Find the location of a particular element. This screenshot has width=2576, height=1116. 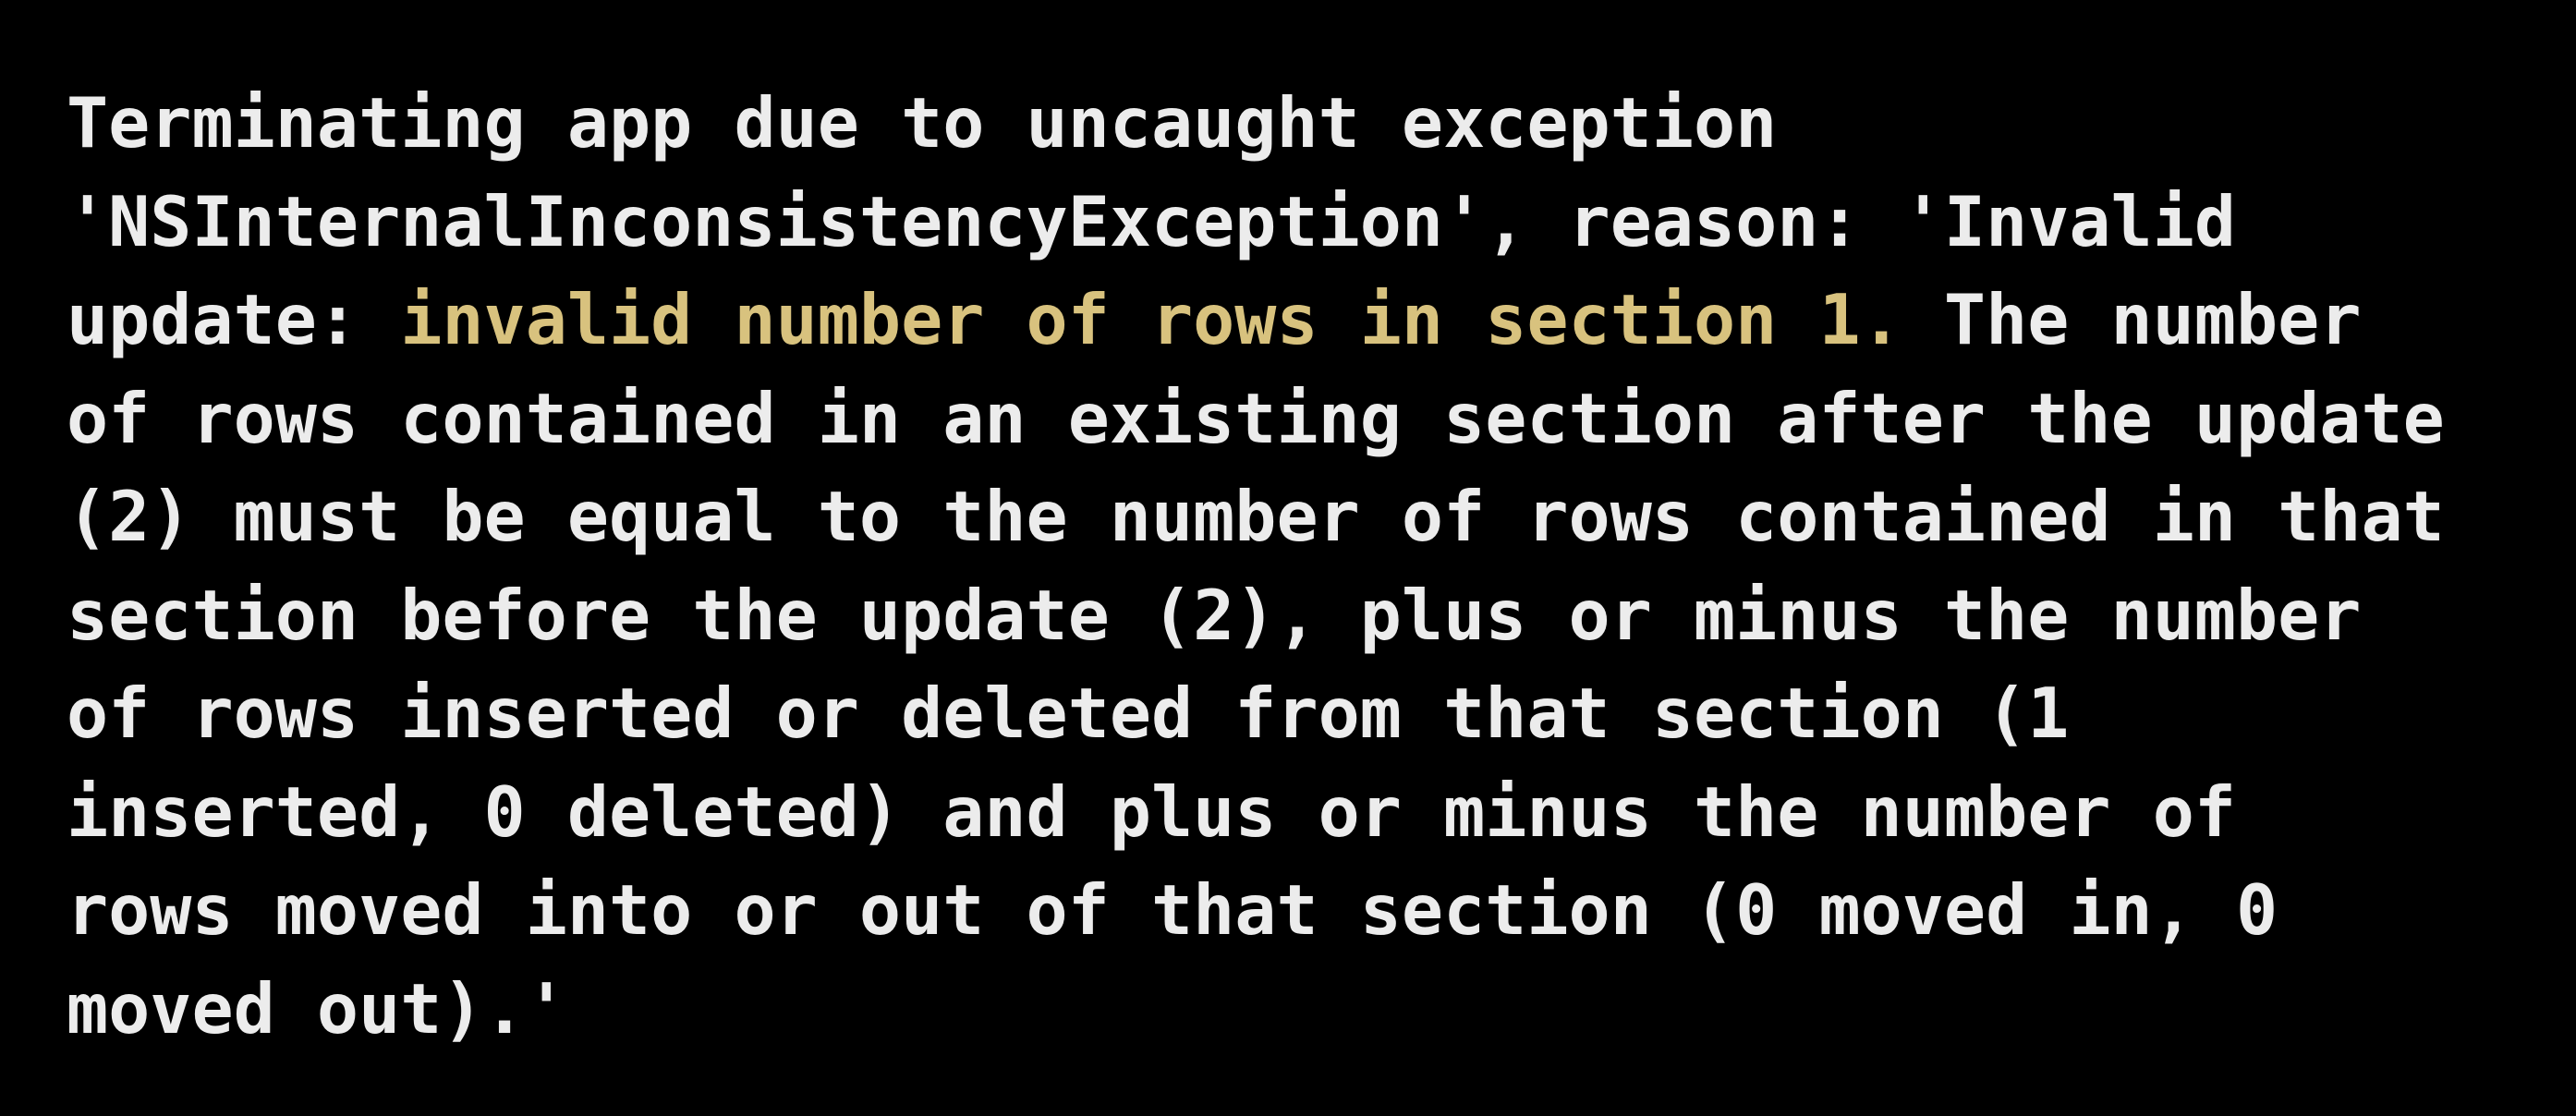

message-text: The number is located at coordinates (2132, 319).